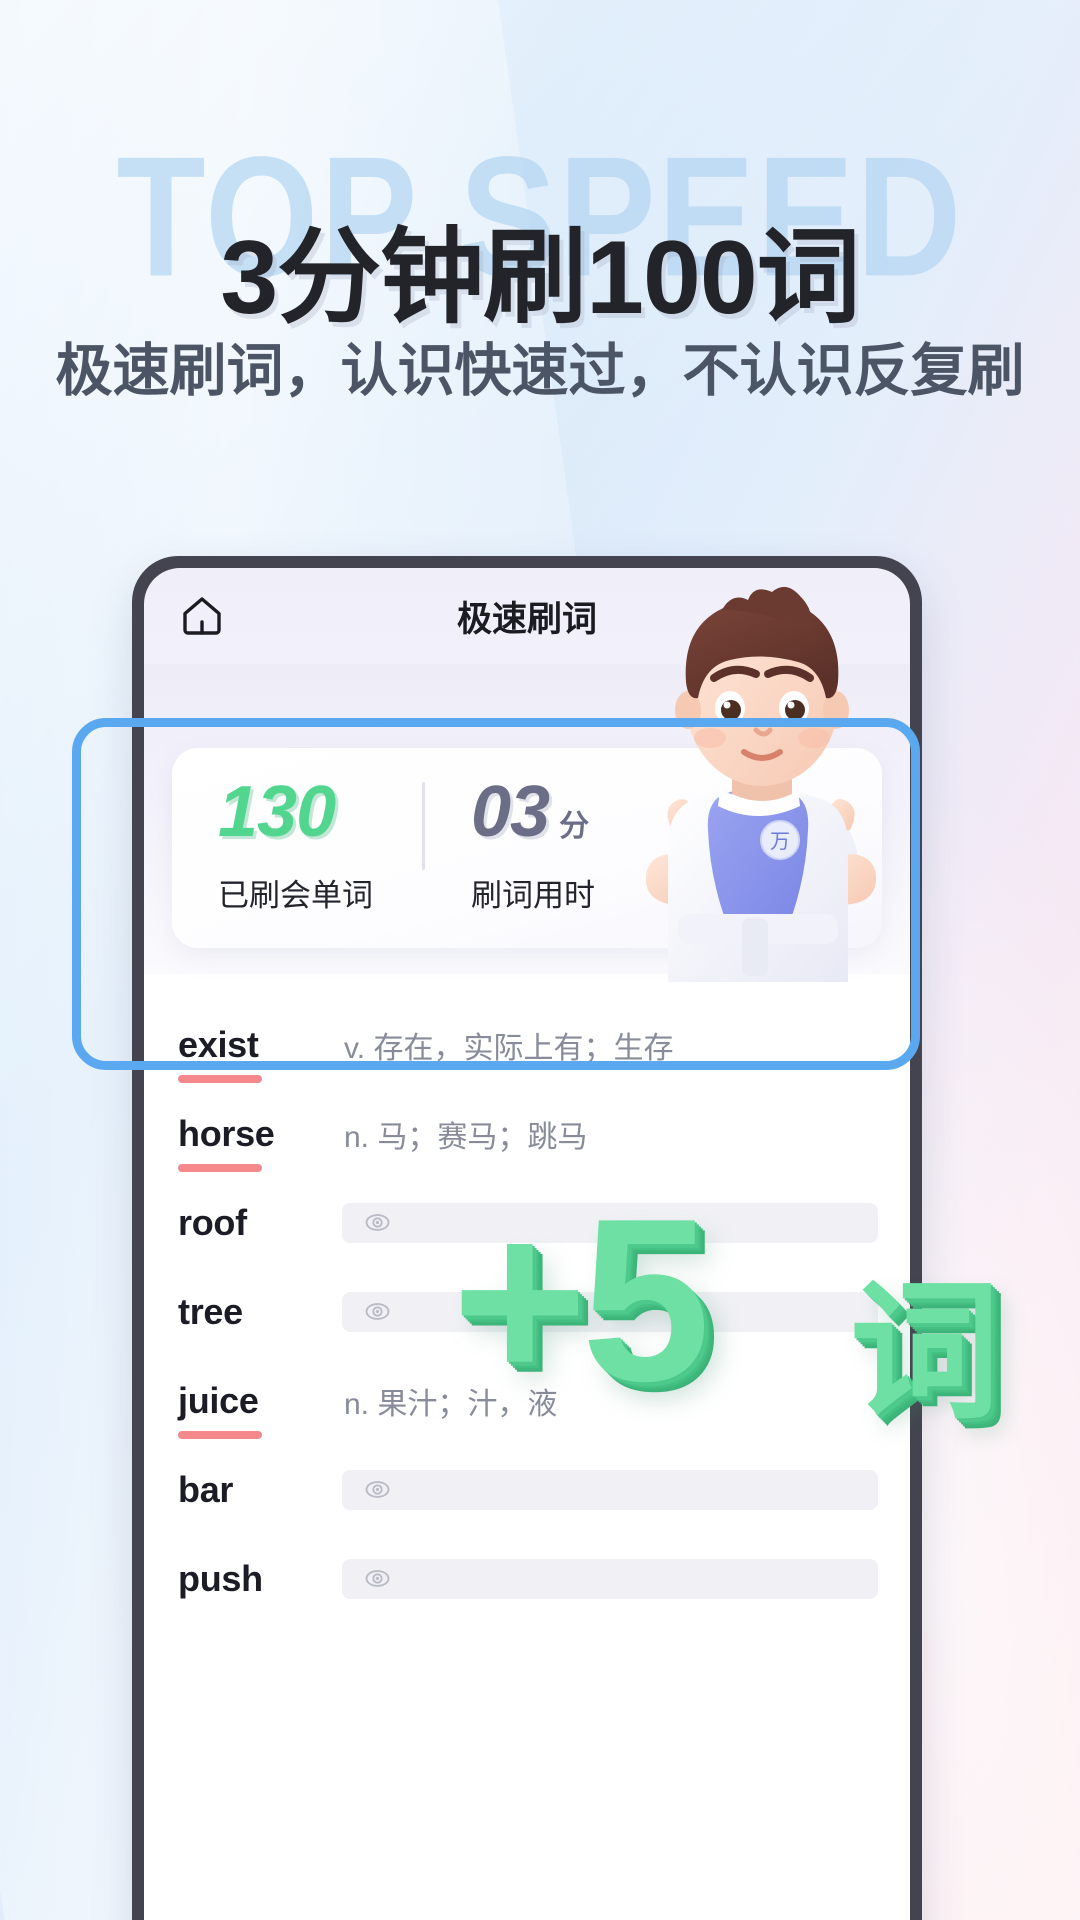 The image size is (1080, 1920). I want to click on word-term: tree, so click(210, 1311).